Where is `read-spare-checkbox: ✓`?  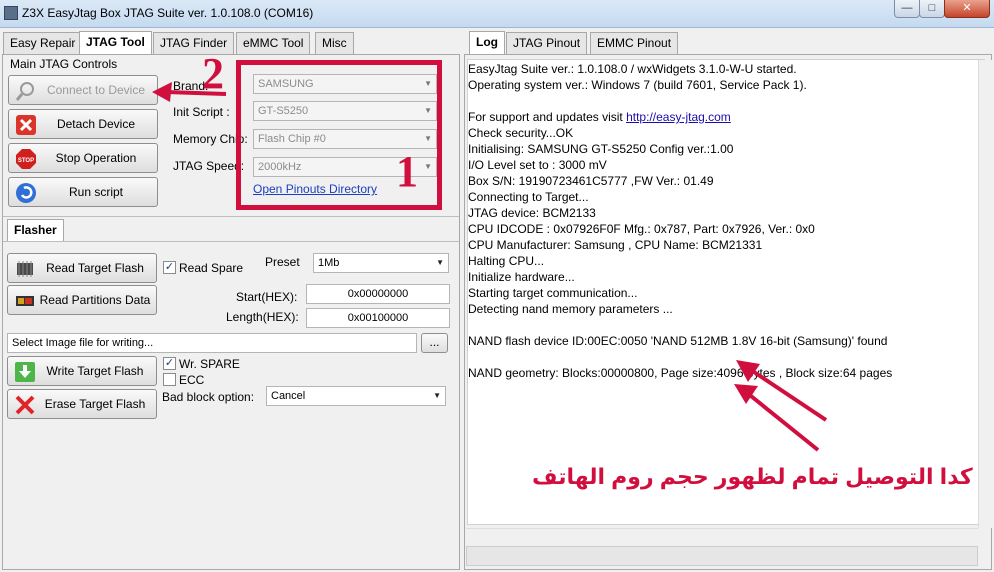 read-spare-checkbox: ✓ is located at coordinates (169, 267).